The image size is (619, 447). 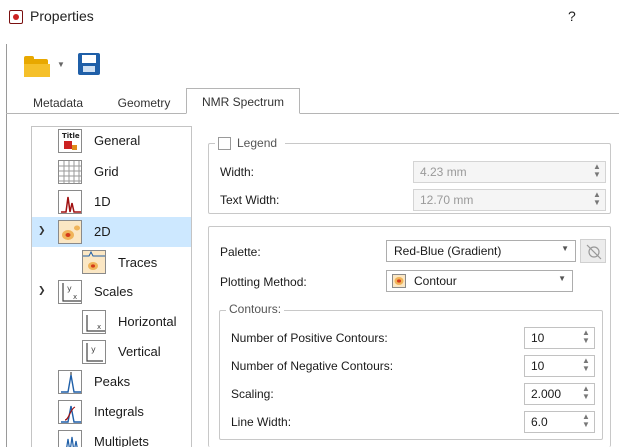 What do you see at coordinates (559, 422) in the screenshot?
I see `line-width-field: 6.0 ▲ ▼` at bounding box center [559, 422].